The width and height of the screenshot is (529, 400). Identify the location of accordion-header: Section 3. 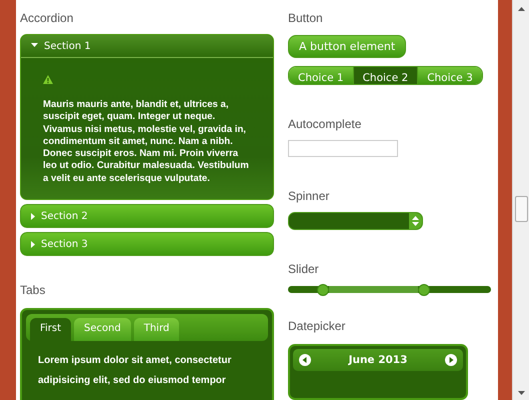
(147, 244).